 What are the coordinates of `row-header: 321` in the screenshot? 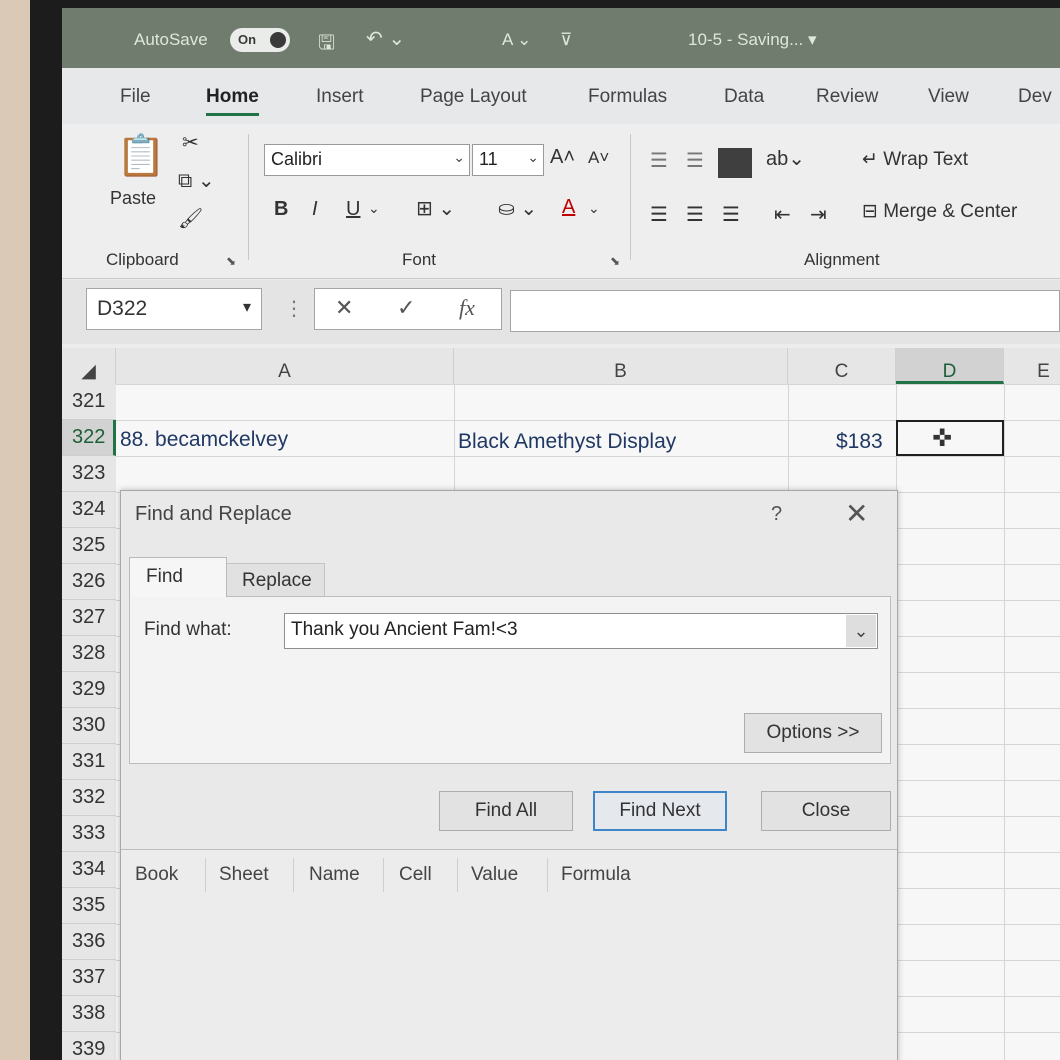 It's located at (89, 402).